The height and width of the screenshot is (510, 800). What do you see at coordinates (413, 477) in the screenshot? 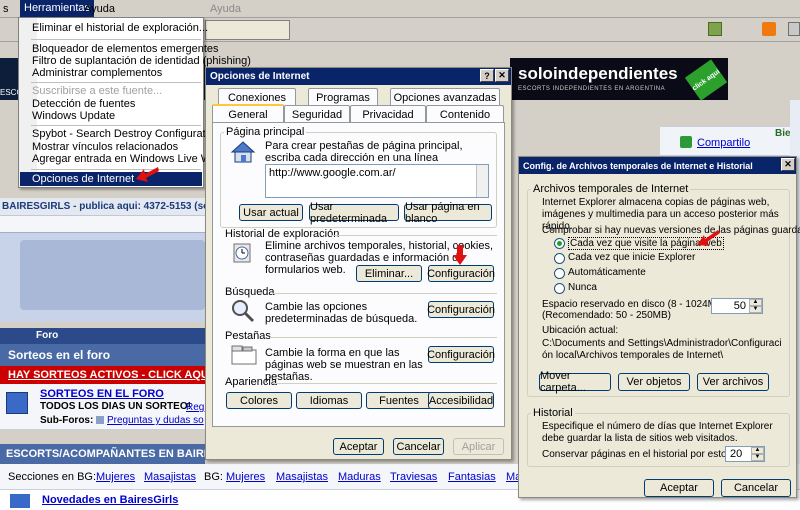
I see `secciones-link-traviesas: Traviesas` at bounding box center [413, 477].